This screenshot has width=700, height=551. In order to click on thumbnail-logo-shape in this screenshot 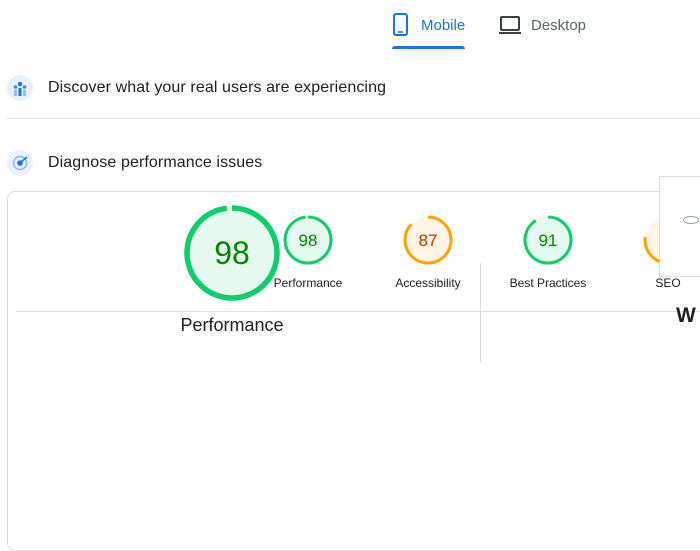, I will do `click(691, 220)`.